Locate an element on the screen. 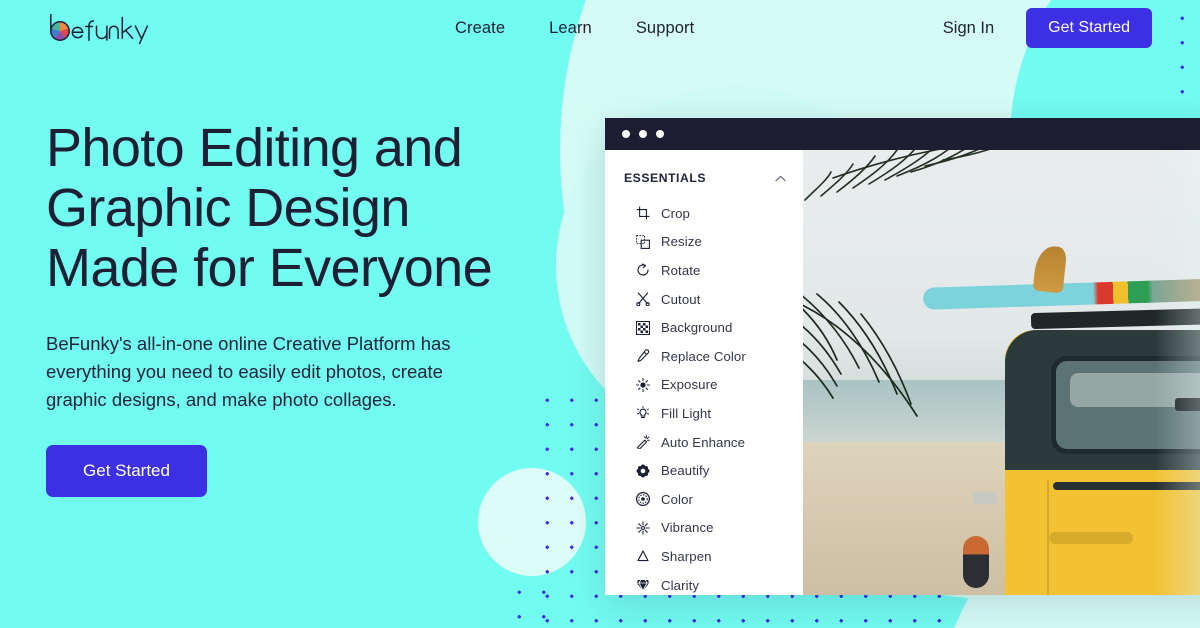 This screenshot has height=628, width=1200. nav-item-support: Support is located at coordinates (665, 28).